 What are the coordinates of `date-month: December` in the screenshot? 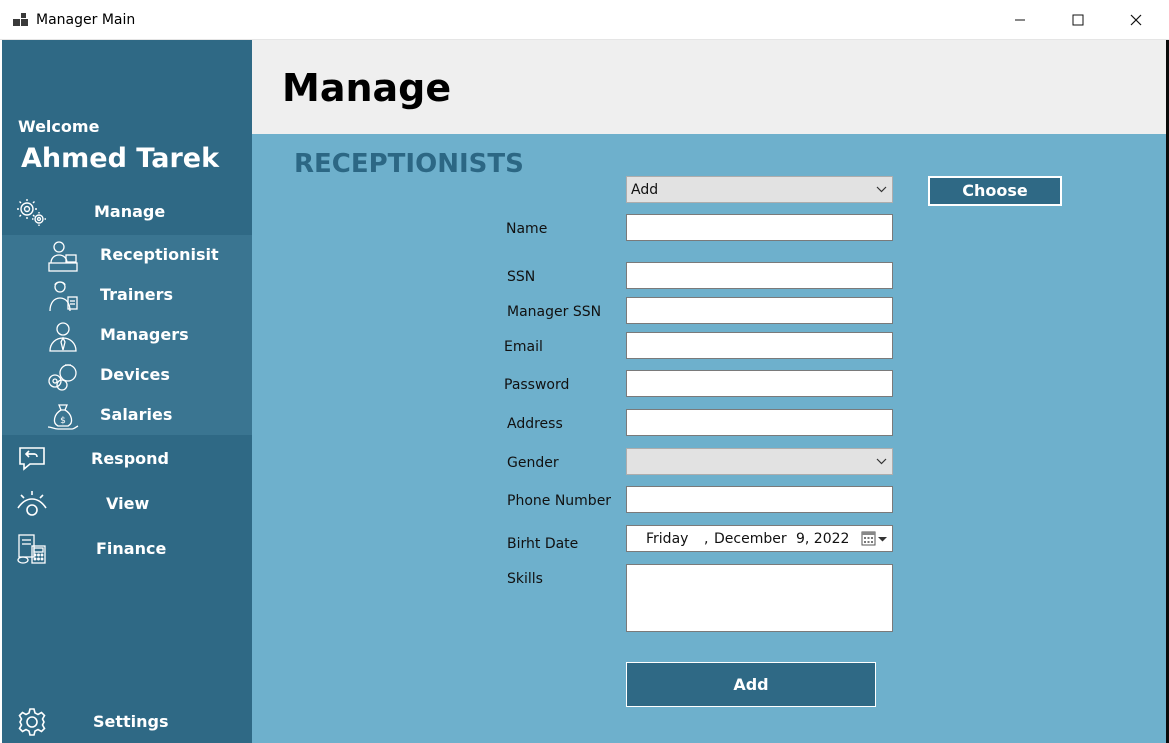 It's located at (750, 539).